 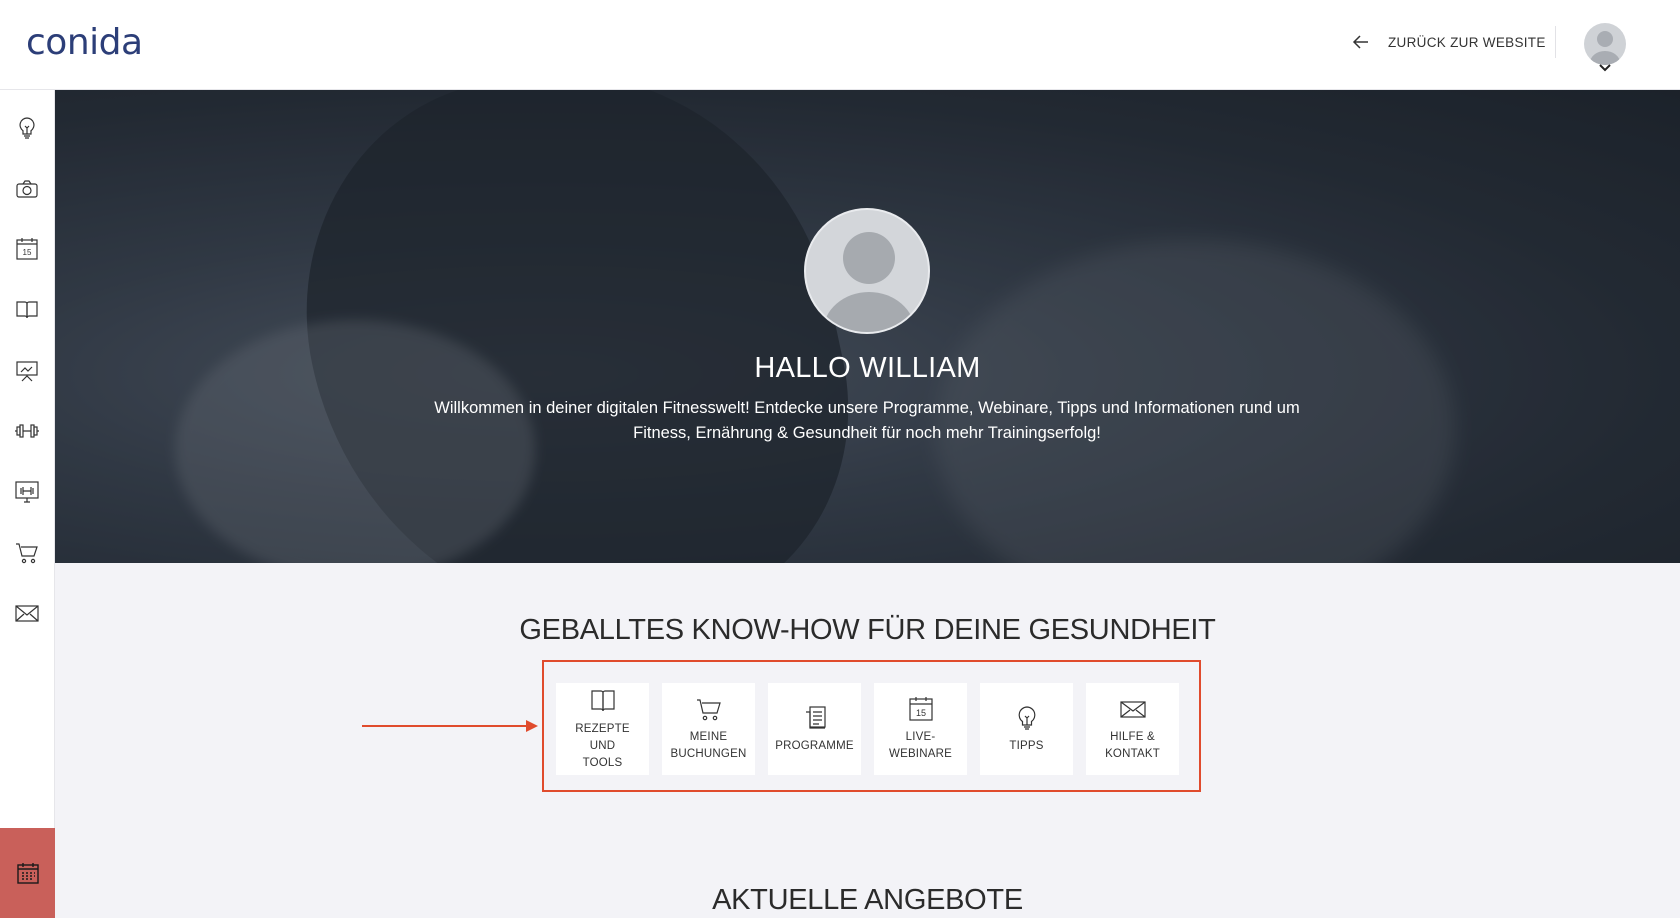 I want to click on dumbbell-icon, so click(x=27, y=431).